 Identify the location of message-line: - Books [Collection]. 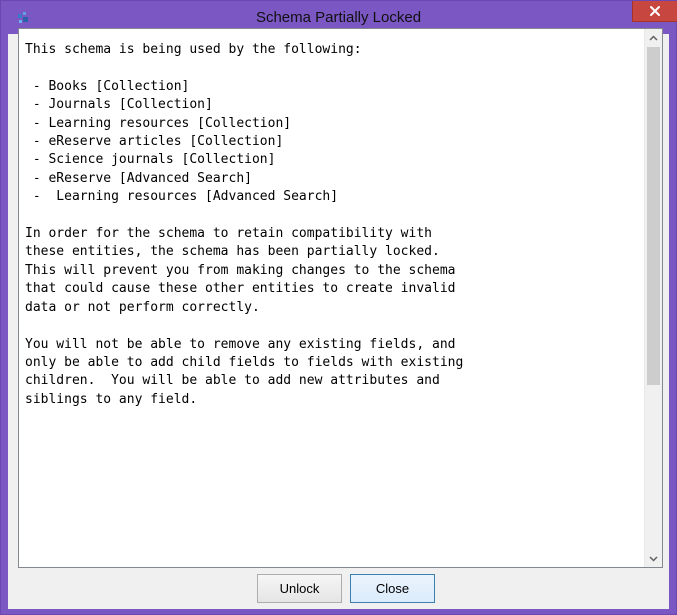
(107, 86).